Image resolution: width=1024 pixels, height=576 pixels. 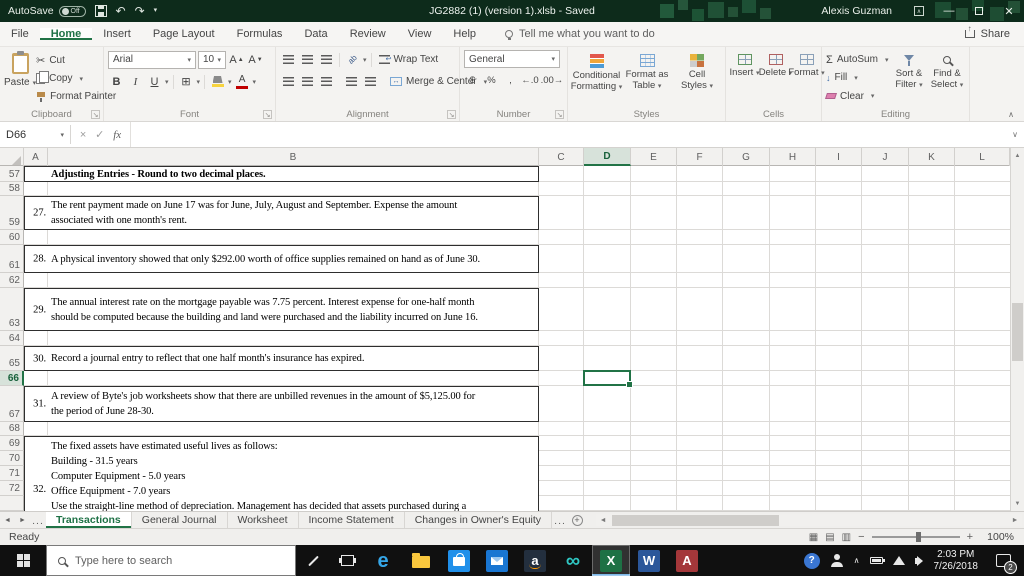 I want to click on clear-dropdown: ▾, so click(x=873, y=96).